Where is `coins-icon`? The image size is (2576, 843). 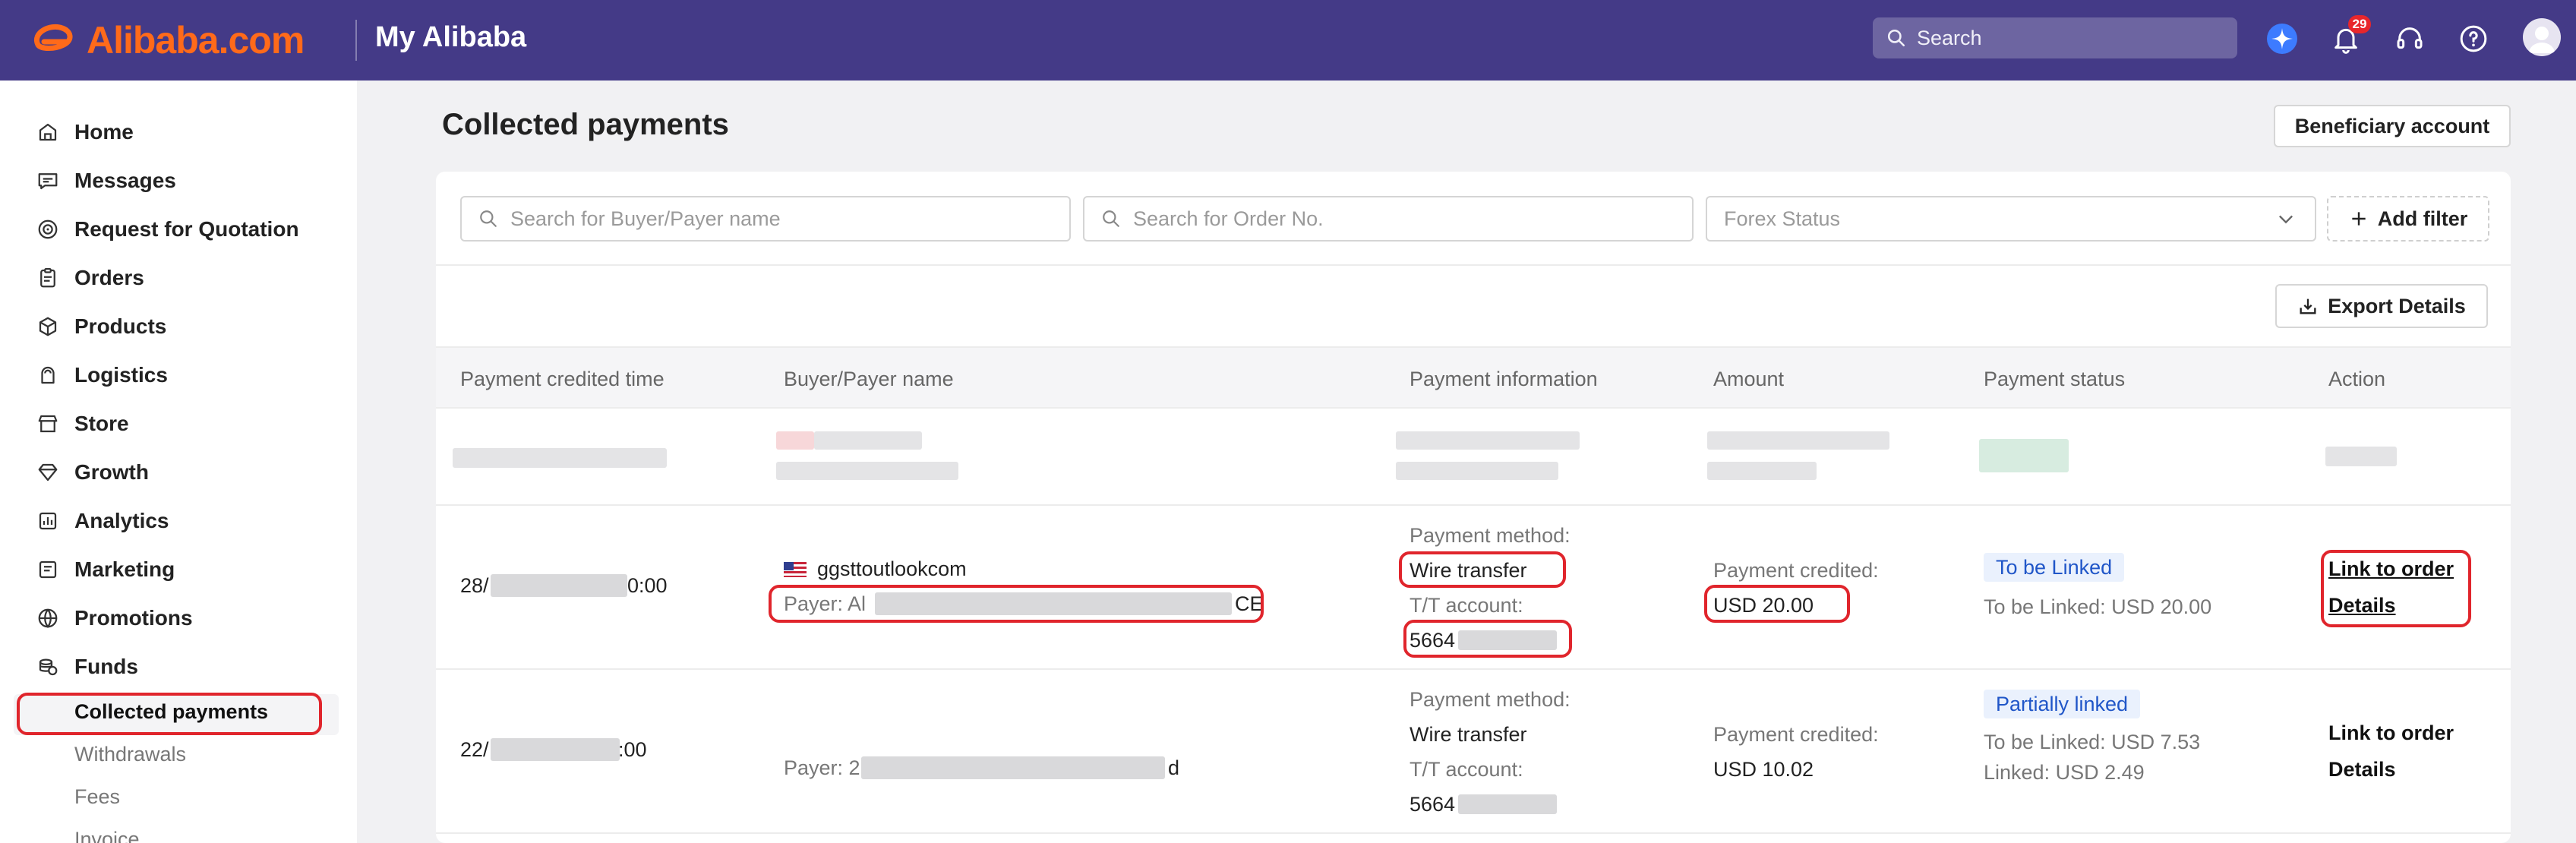
coins-icon is located at coordinates (48, 667).